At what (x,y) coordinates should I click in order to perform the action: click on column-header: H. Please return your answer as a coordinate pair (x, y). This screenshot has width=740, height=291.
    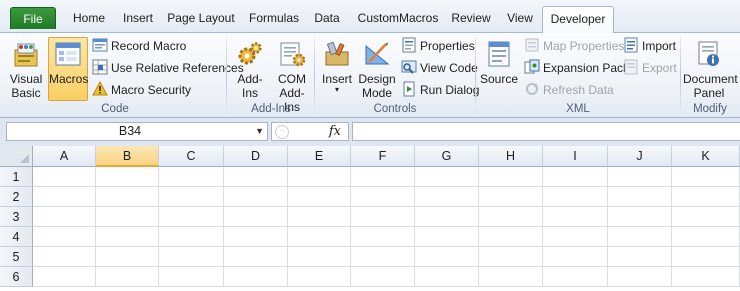
    Looking at the image, I should click on (511, 156).